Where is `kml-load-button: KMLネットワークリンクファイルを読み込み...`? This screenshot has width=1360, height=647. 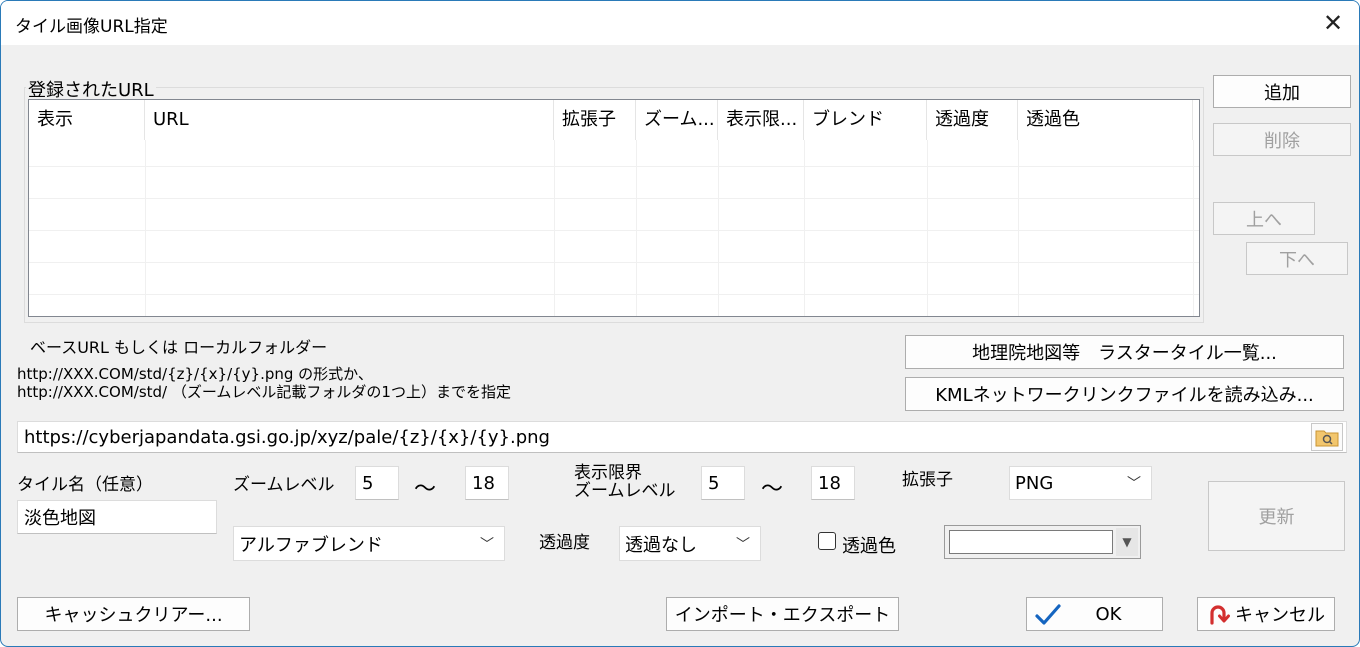 kml-load-button: KMLネットワークリンクファイルを読み込み... is located at coordinates (1124, 394).